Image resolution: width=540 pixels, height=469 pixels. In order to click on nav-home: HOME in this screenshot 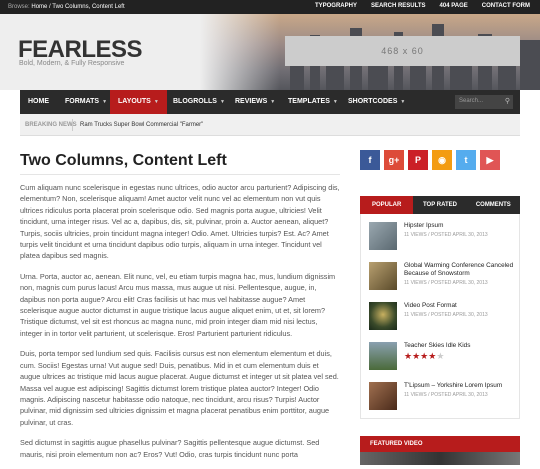, I will do `click(38, 102)`.